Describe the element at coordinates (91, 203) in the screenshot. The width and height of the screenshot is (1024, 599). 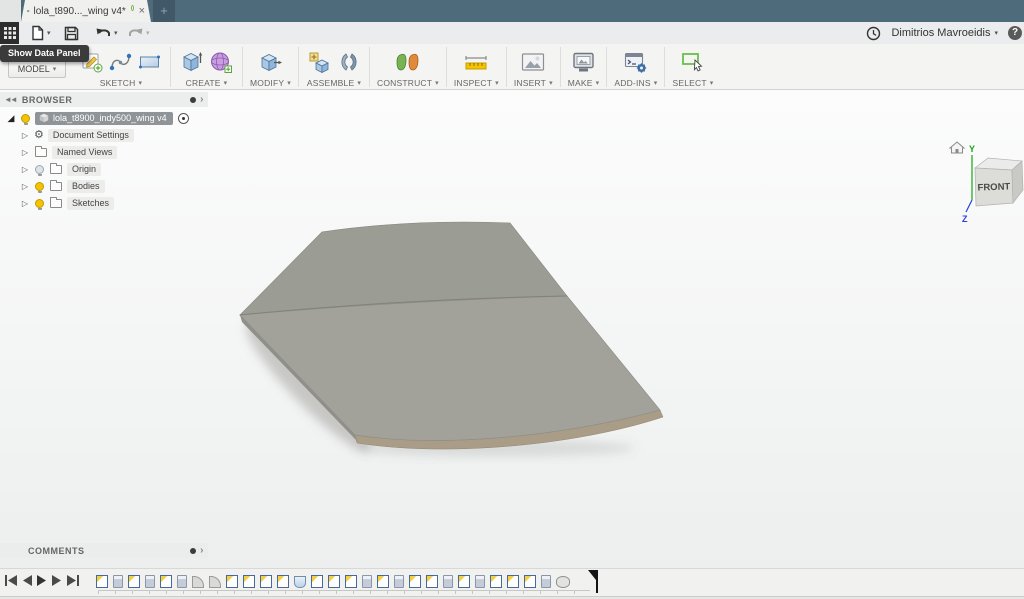
I see `tree-item-label: Sketches` at that location.